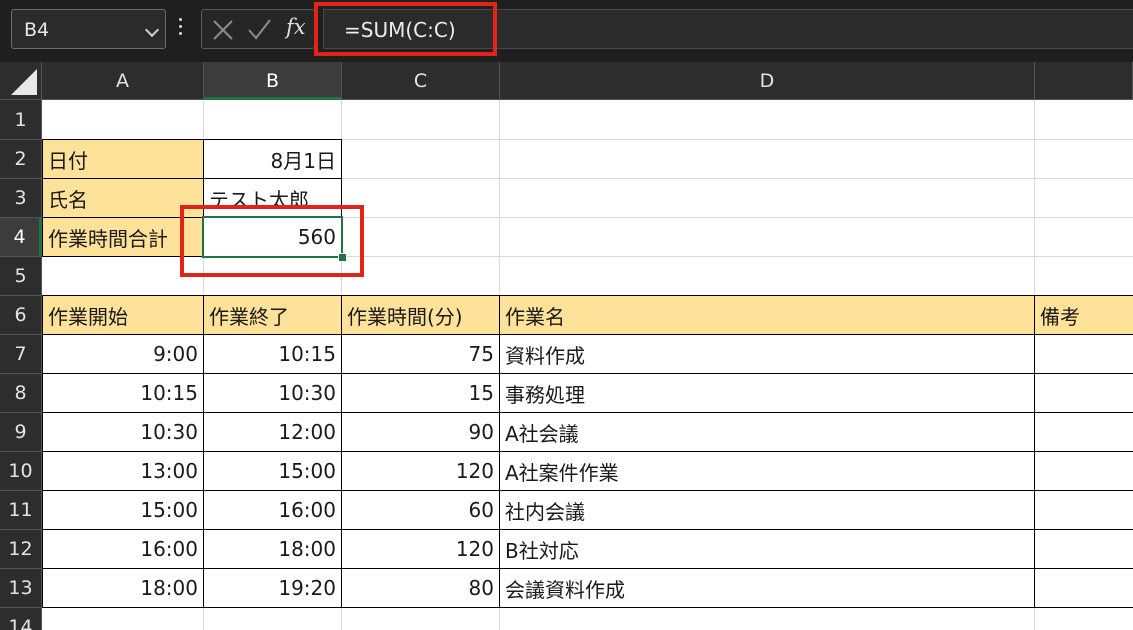 The height and width of the screenshot is (630, 1133). Describe the element at coordinates (21, 432) in the screenshot. I see `row-header-9: 9` at that location.